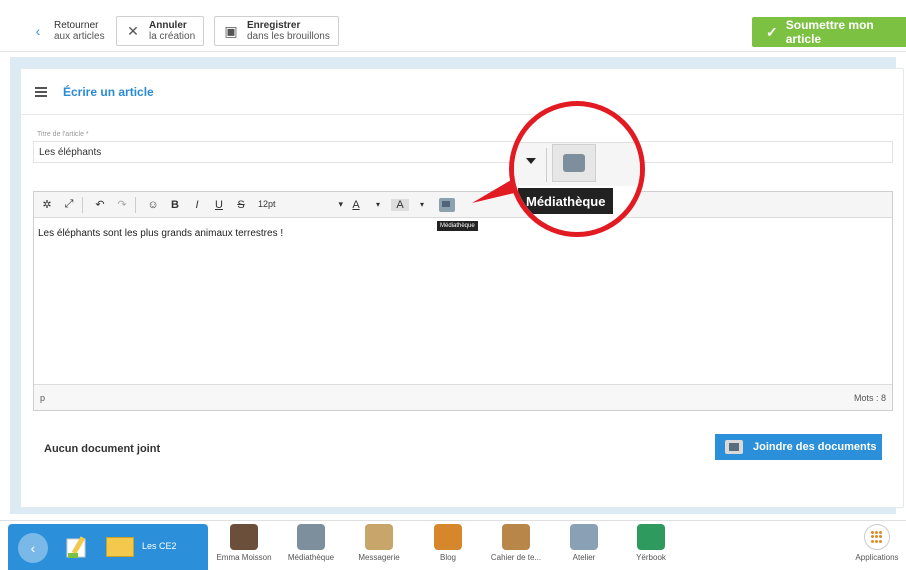 The height and width of the screenshot is (570, 906). I want to click on submit-article-button: ✓ Soumettre mon article, so click(829, 32).